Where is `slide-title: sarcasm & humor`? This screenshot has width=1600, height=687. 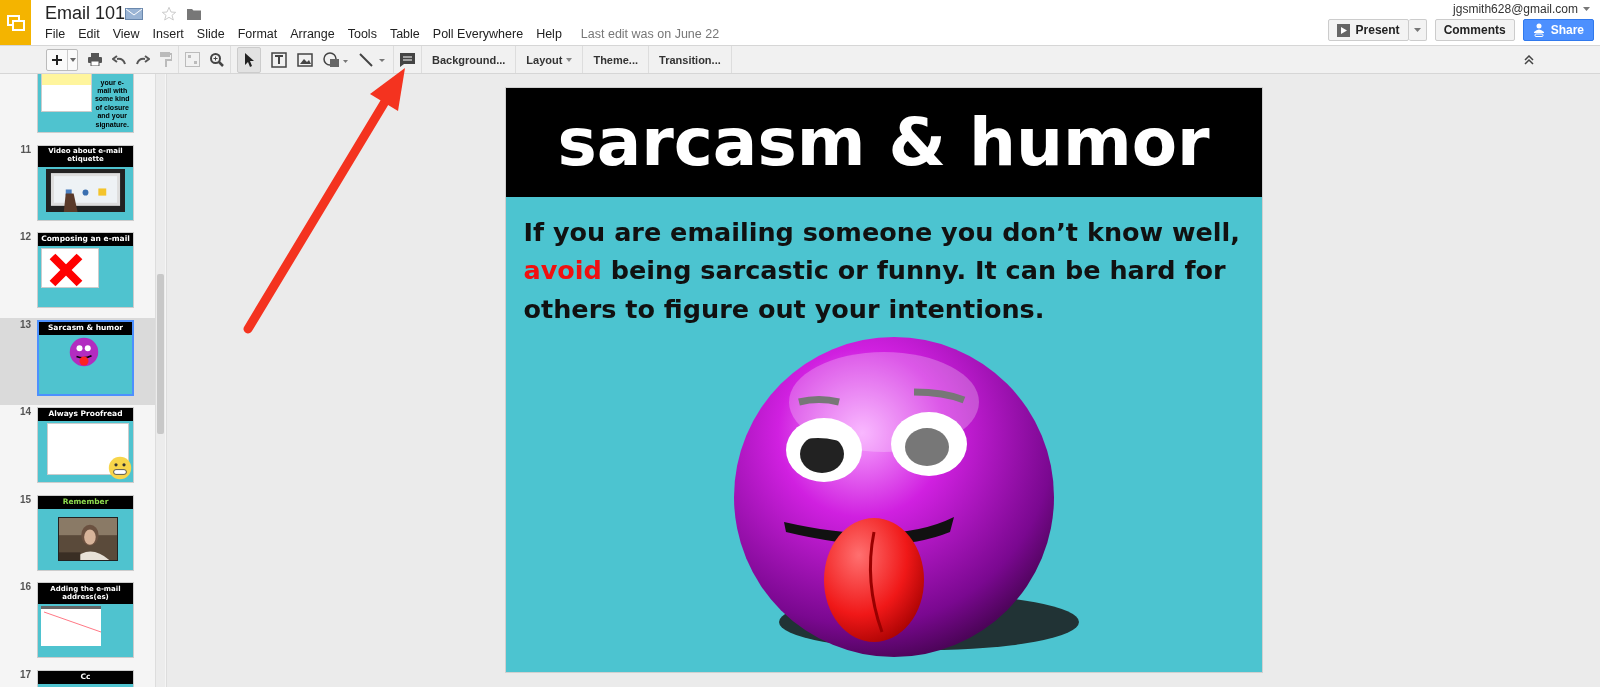
slide-title: sarcasm & humor is located at coordinates (883, 142).